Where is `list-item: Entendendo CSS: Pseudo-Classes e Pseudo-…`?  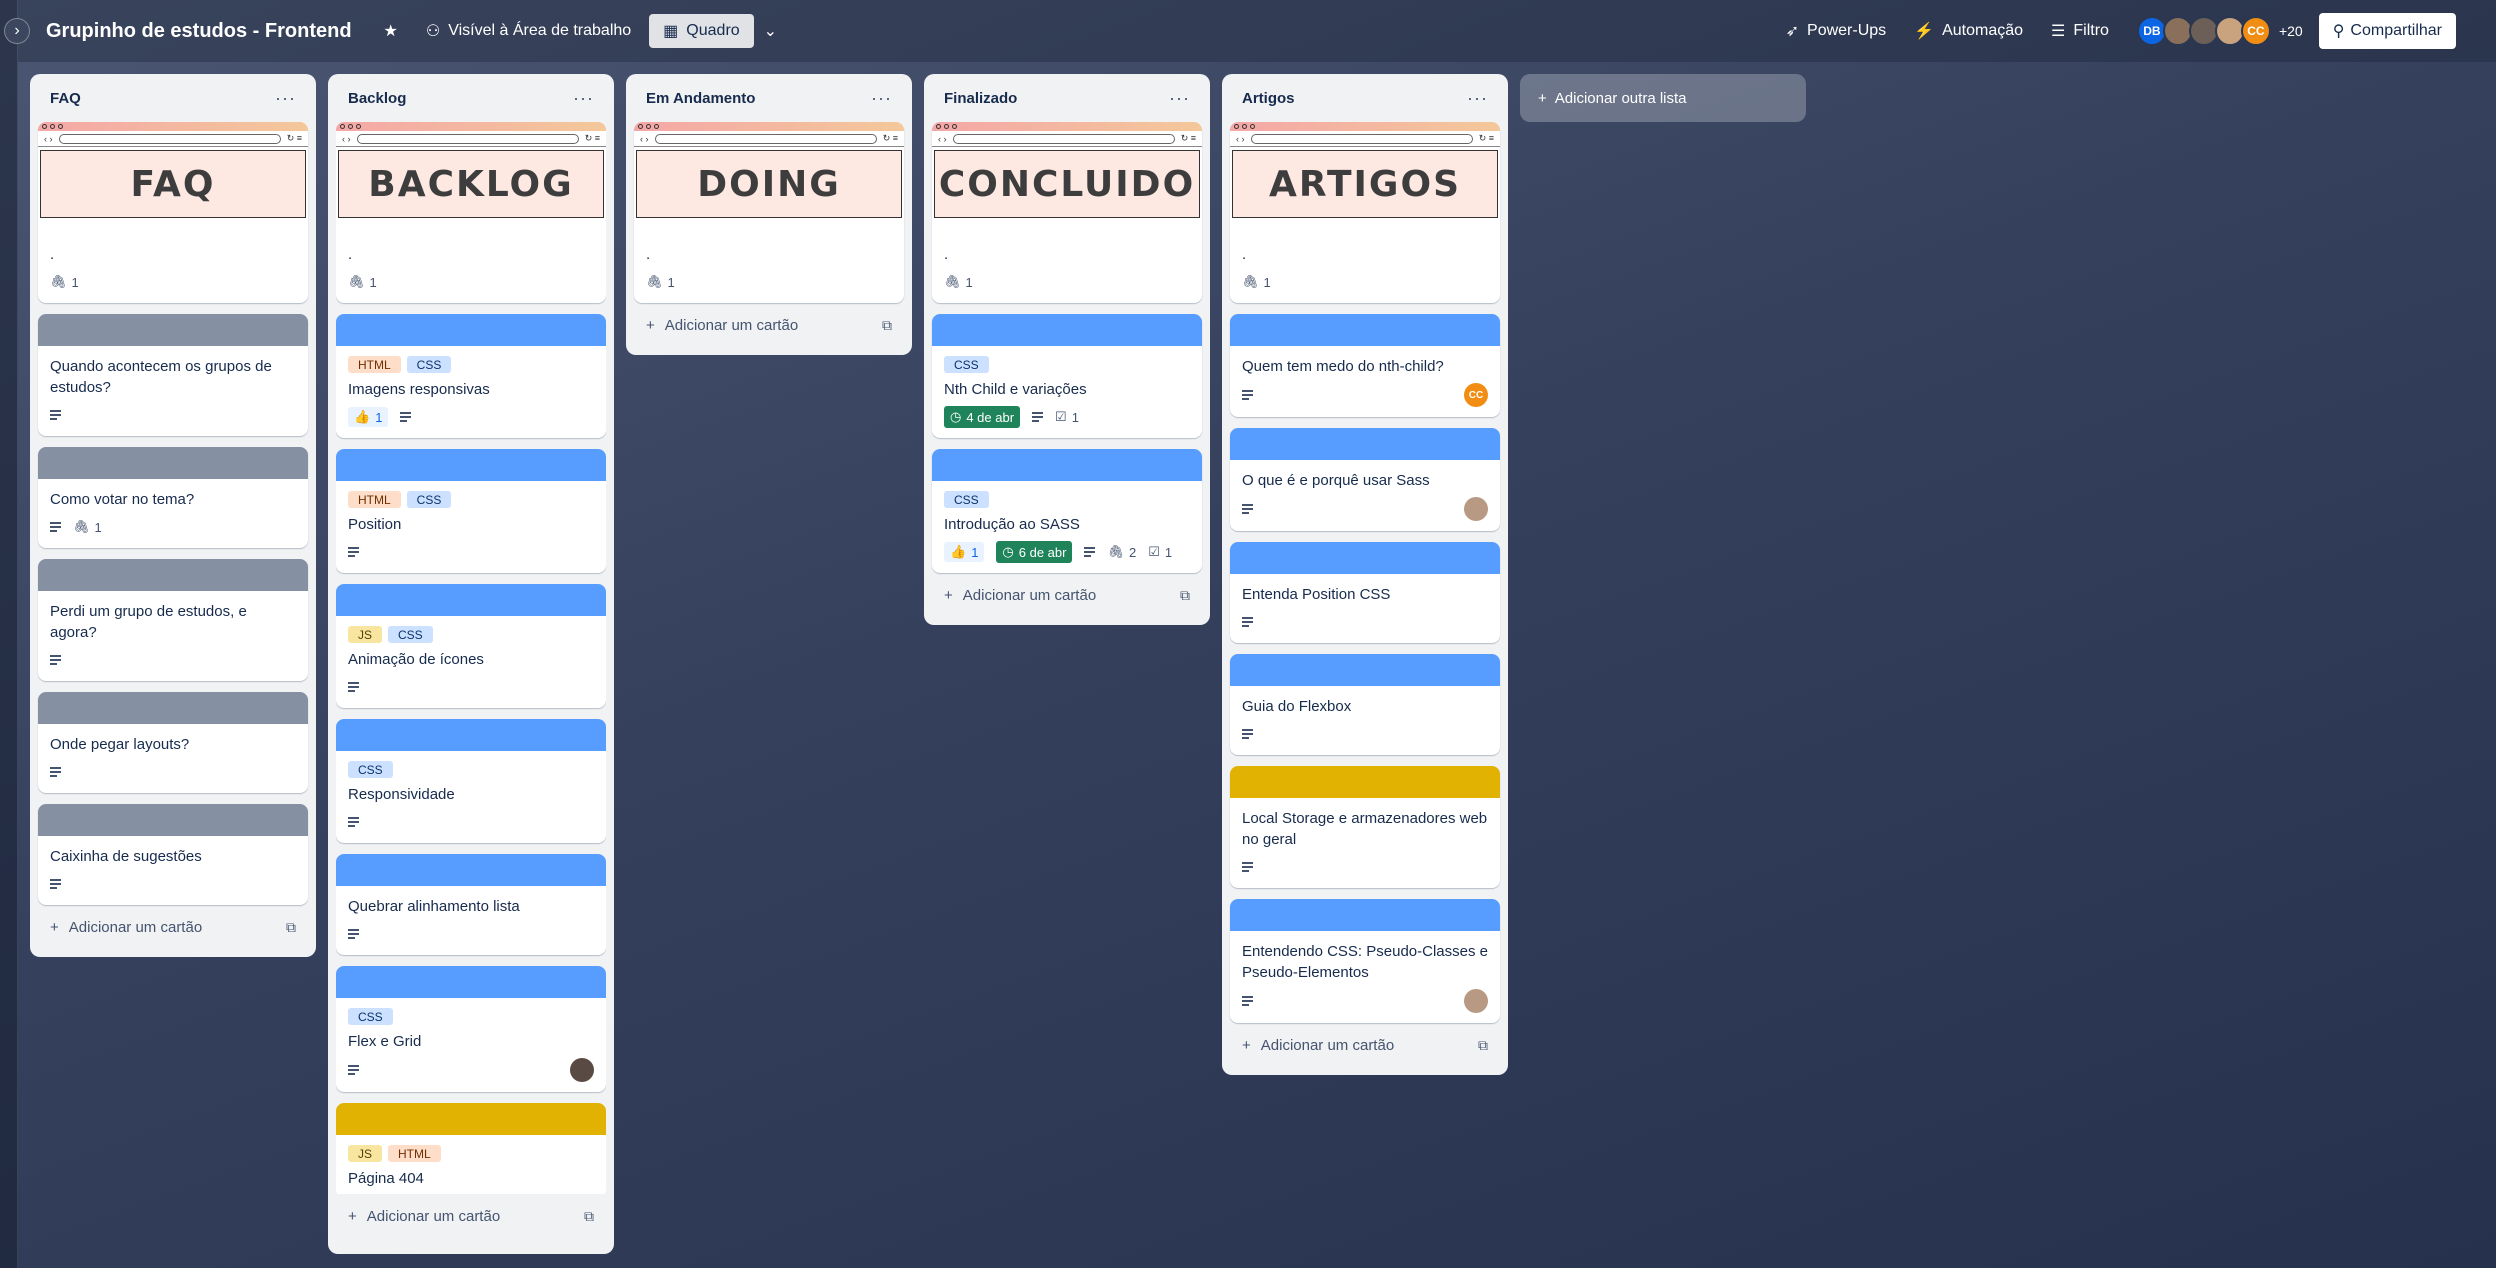
list-item: Entendendo CSS: Pseudo-Classes e Pseudo-… is located at coordinates (1365, 961).